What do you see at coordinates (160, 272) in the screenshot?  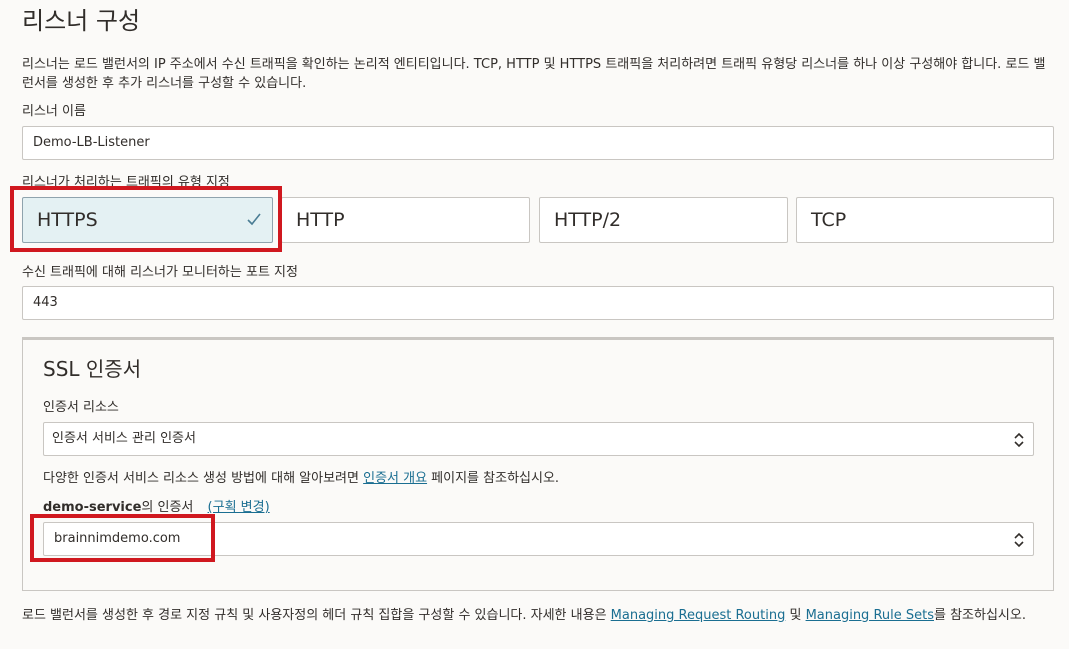 I see `port-label: 수신 트래픽에 대해 리스너가 모니터하는 포트 지정` at bounding box center [160, 272].